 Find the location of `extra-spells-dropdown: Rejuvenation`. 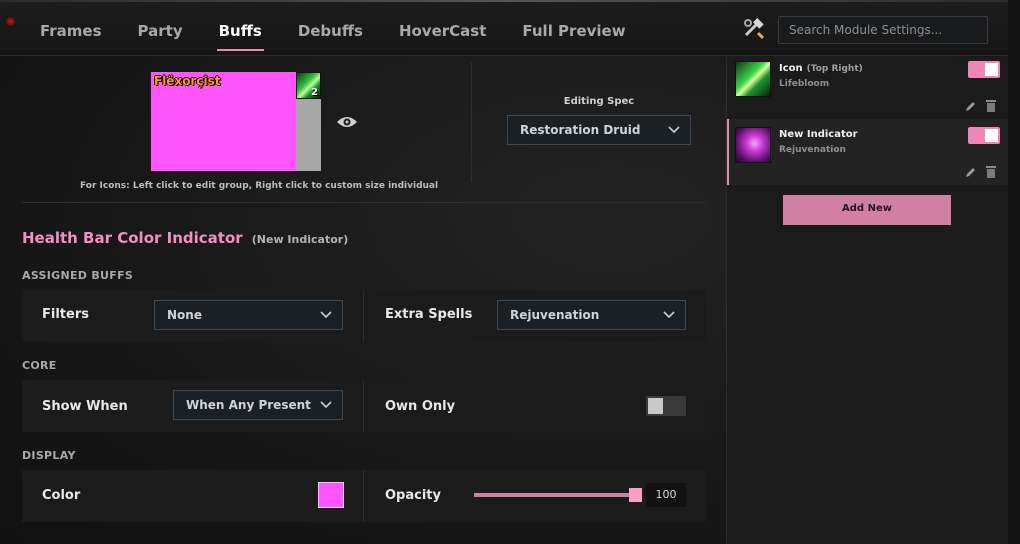

extra-spells-dropdown: Rejuvenation is located at coordinates (591, 315).